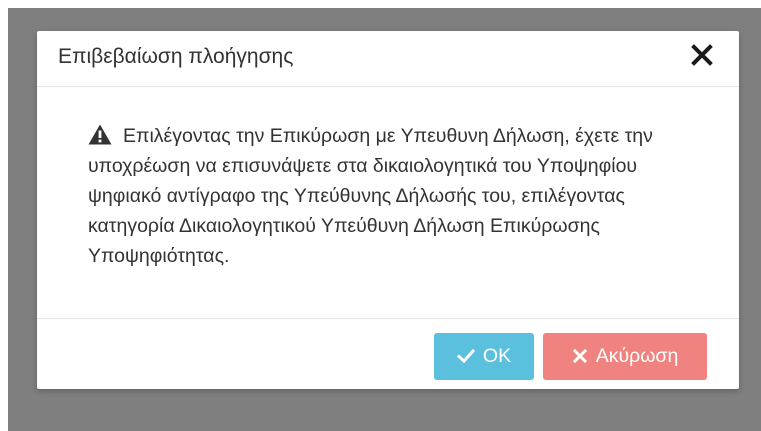 This screenshot has height=431, width=761. Describe the element at coordinates (465, 356) in the screenshot. I see `check-icon` at that location.